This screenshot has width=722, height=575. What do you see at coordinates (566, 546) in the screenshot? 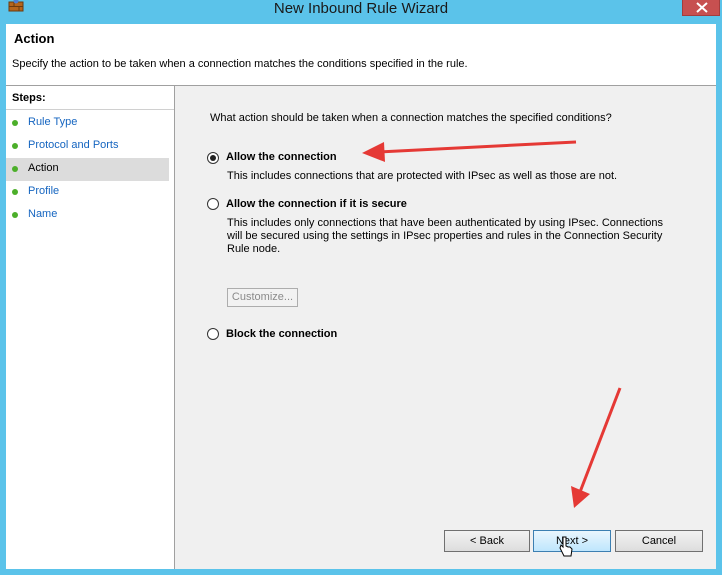
I see `mouse-pointer-icon` at bounding box center [566, 546].